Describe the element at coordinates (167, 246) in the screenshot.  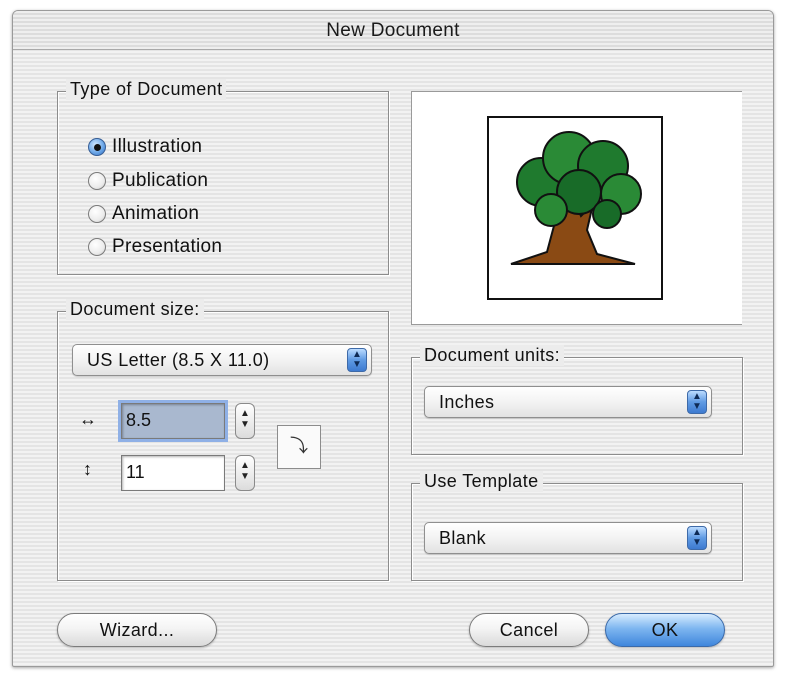
I see `radio-label: Presentation` at that location.